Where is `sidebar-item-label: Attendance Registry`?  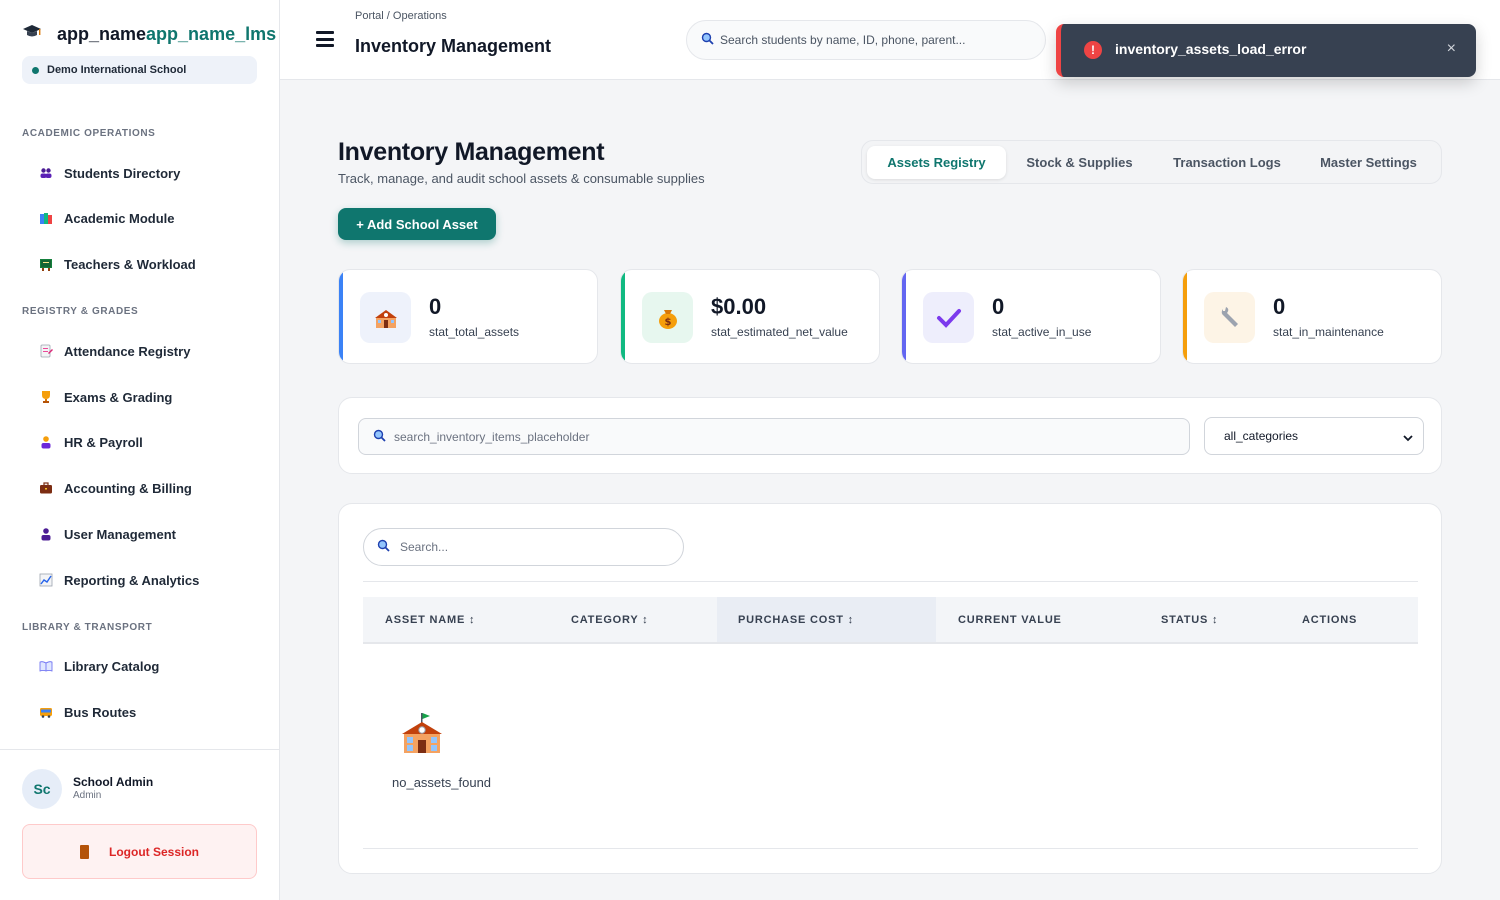
sidebar-item-label: Attendance Registry is located at coordinates (127, 351).